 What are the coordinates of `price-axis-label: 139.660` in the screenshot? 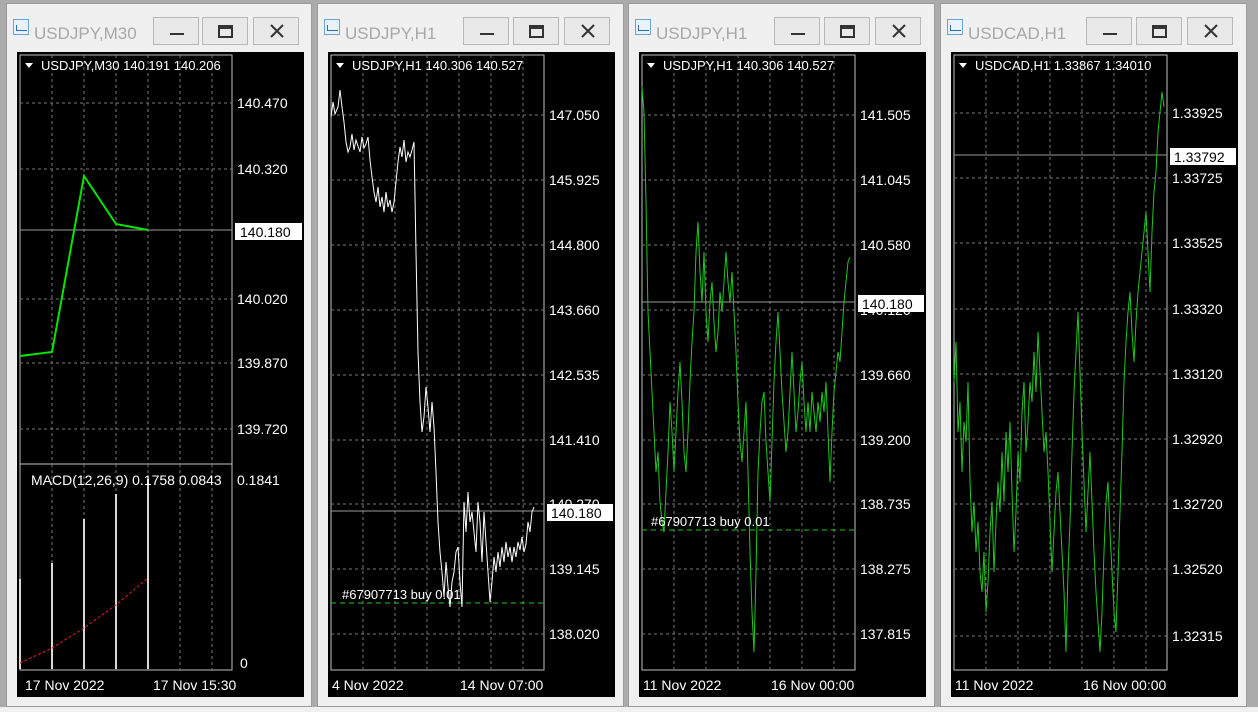 It's located at (885, 375).